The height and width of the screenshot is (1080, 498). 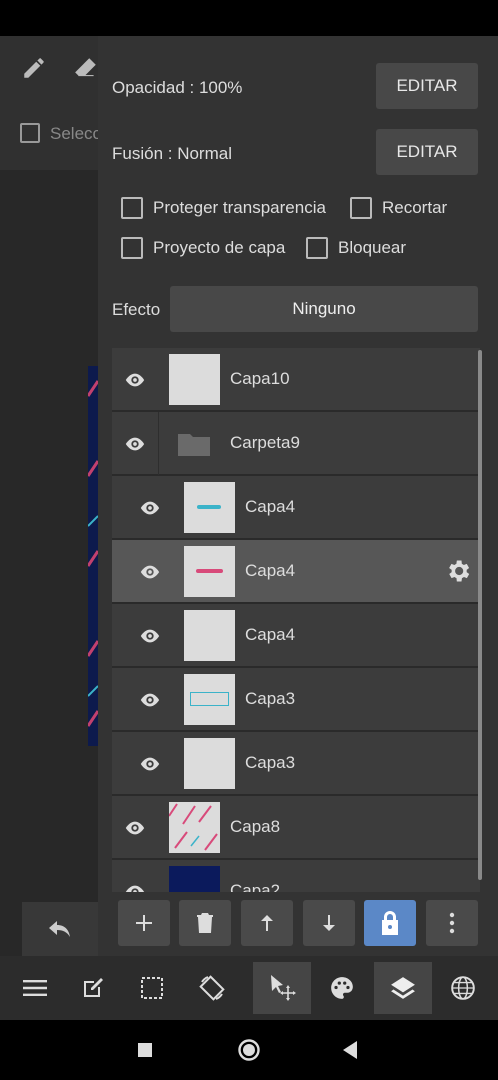 I want to click on protect-transparency-label: Proteger transparencia, so click(x=239, y=207).